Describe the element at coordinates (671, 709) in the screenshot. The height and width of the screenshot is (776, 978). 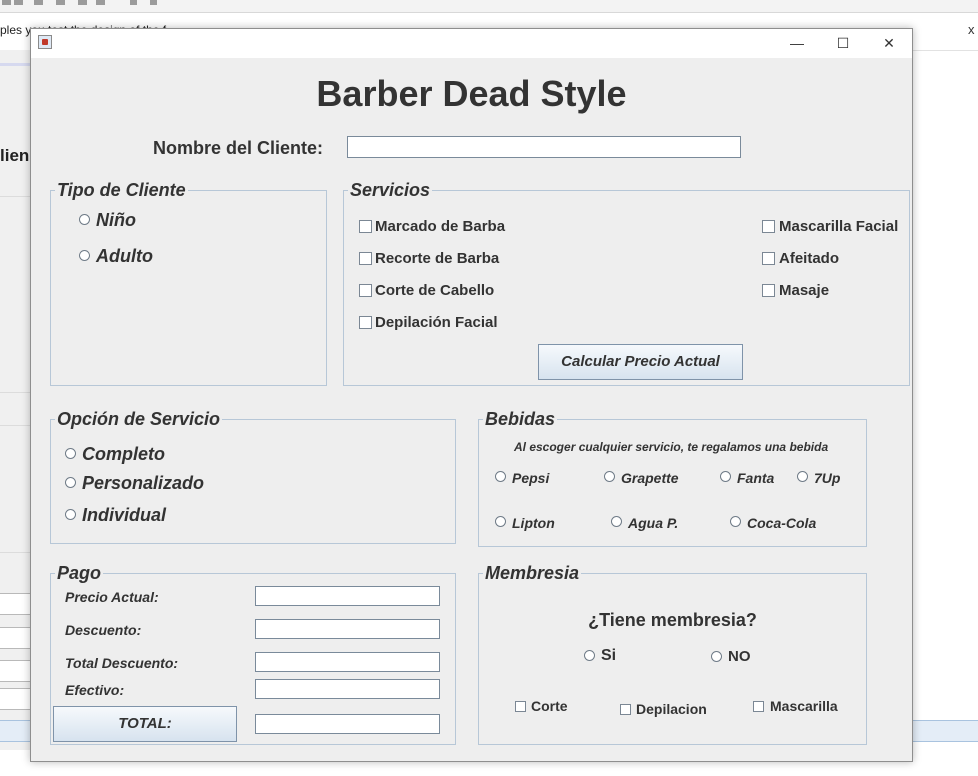
I see `extra-depilacion-label: Depilacion` at that location.